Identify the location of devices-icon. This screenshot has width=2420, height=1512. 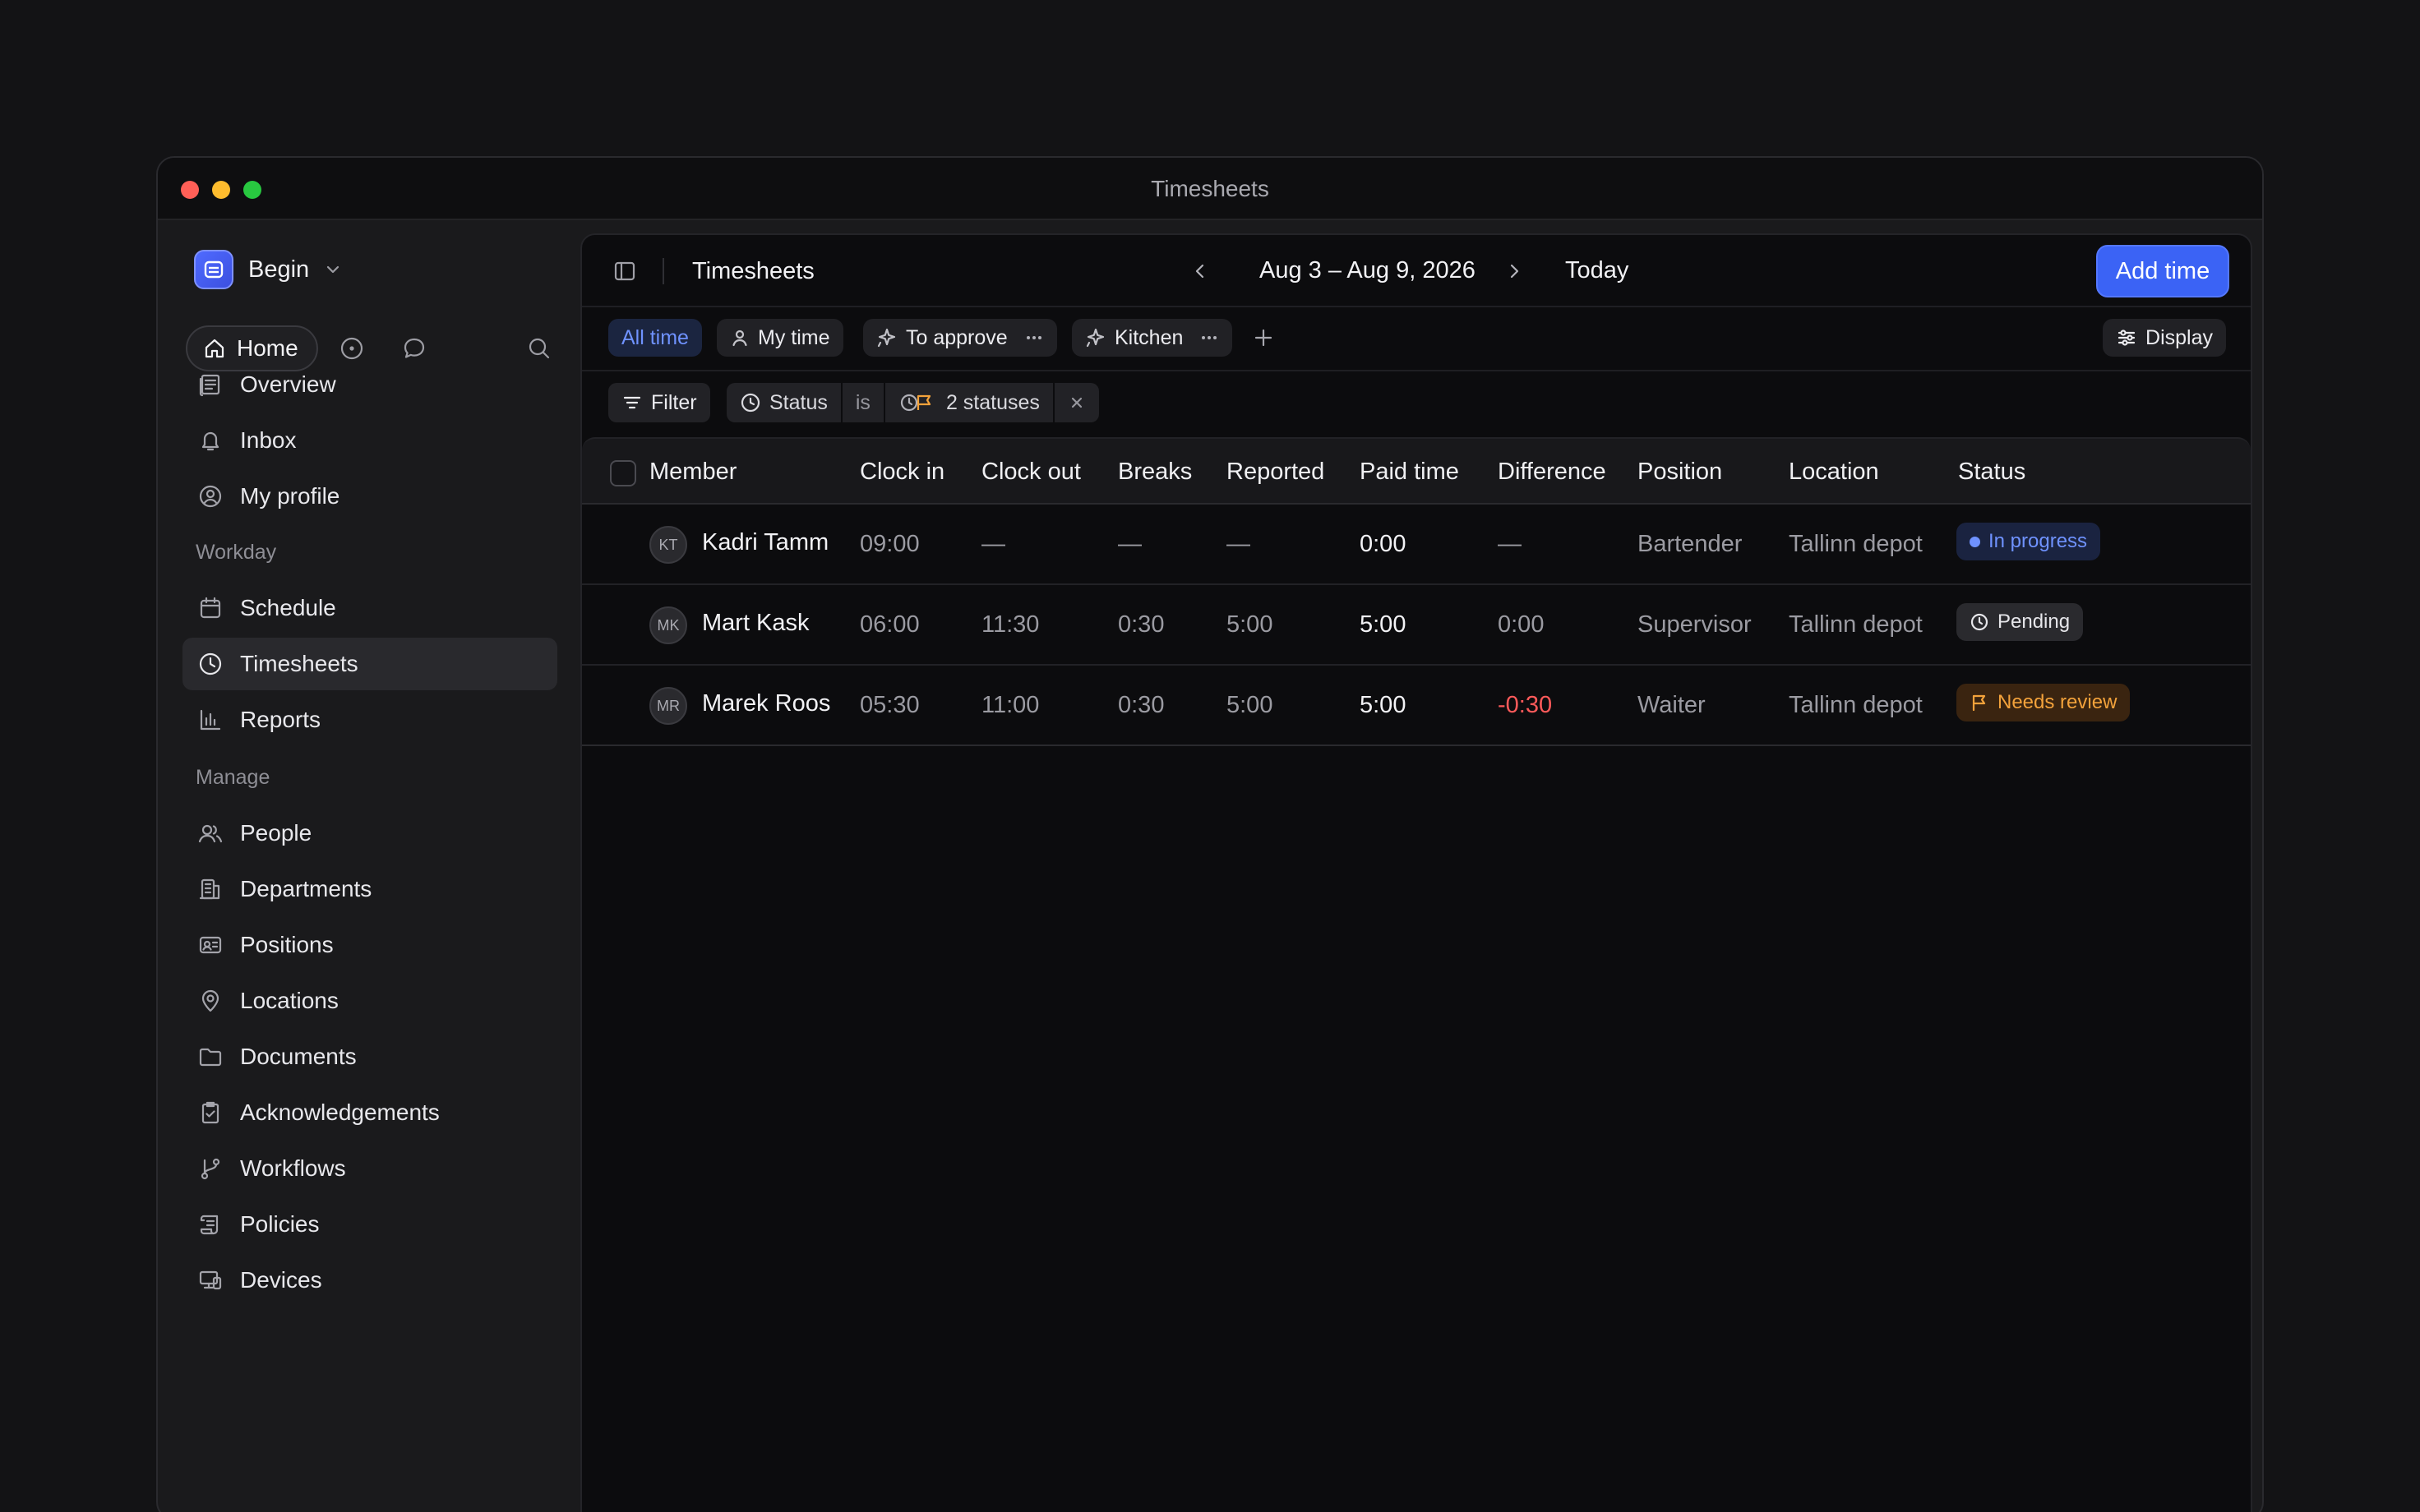
(210, 1280).